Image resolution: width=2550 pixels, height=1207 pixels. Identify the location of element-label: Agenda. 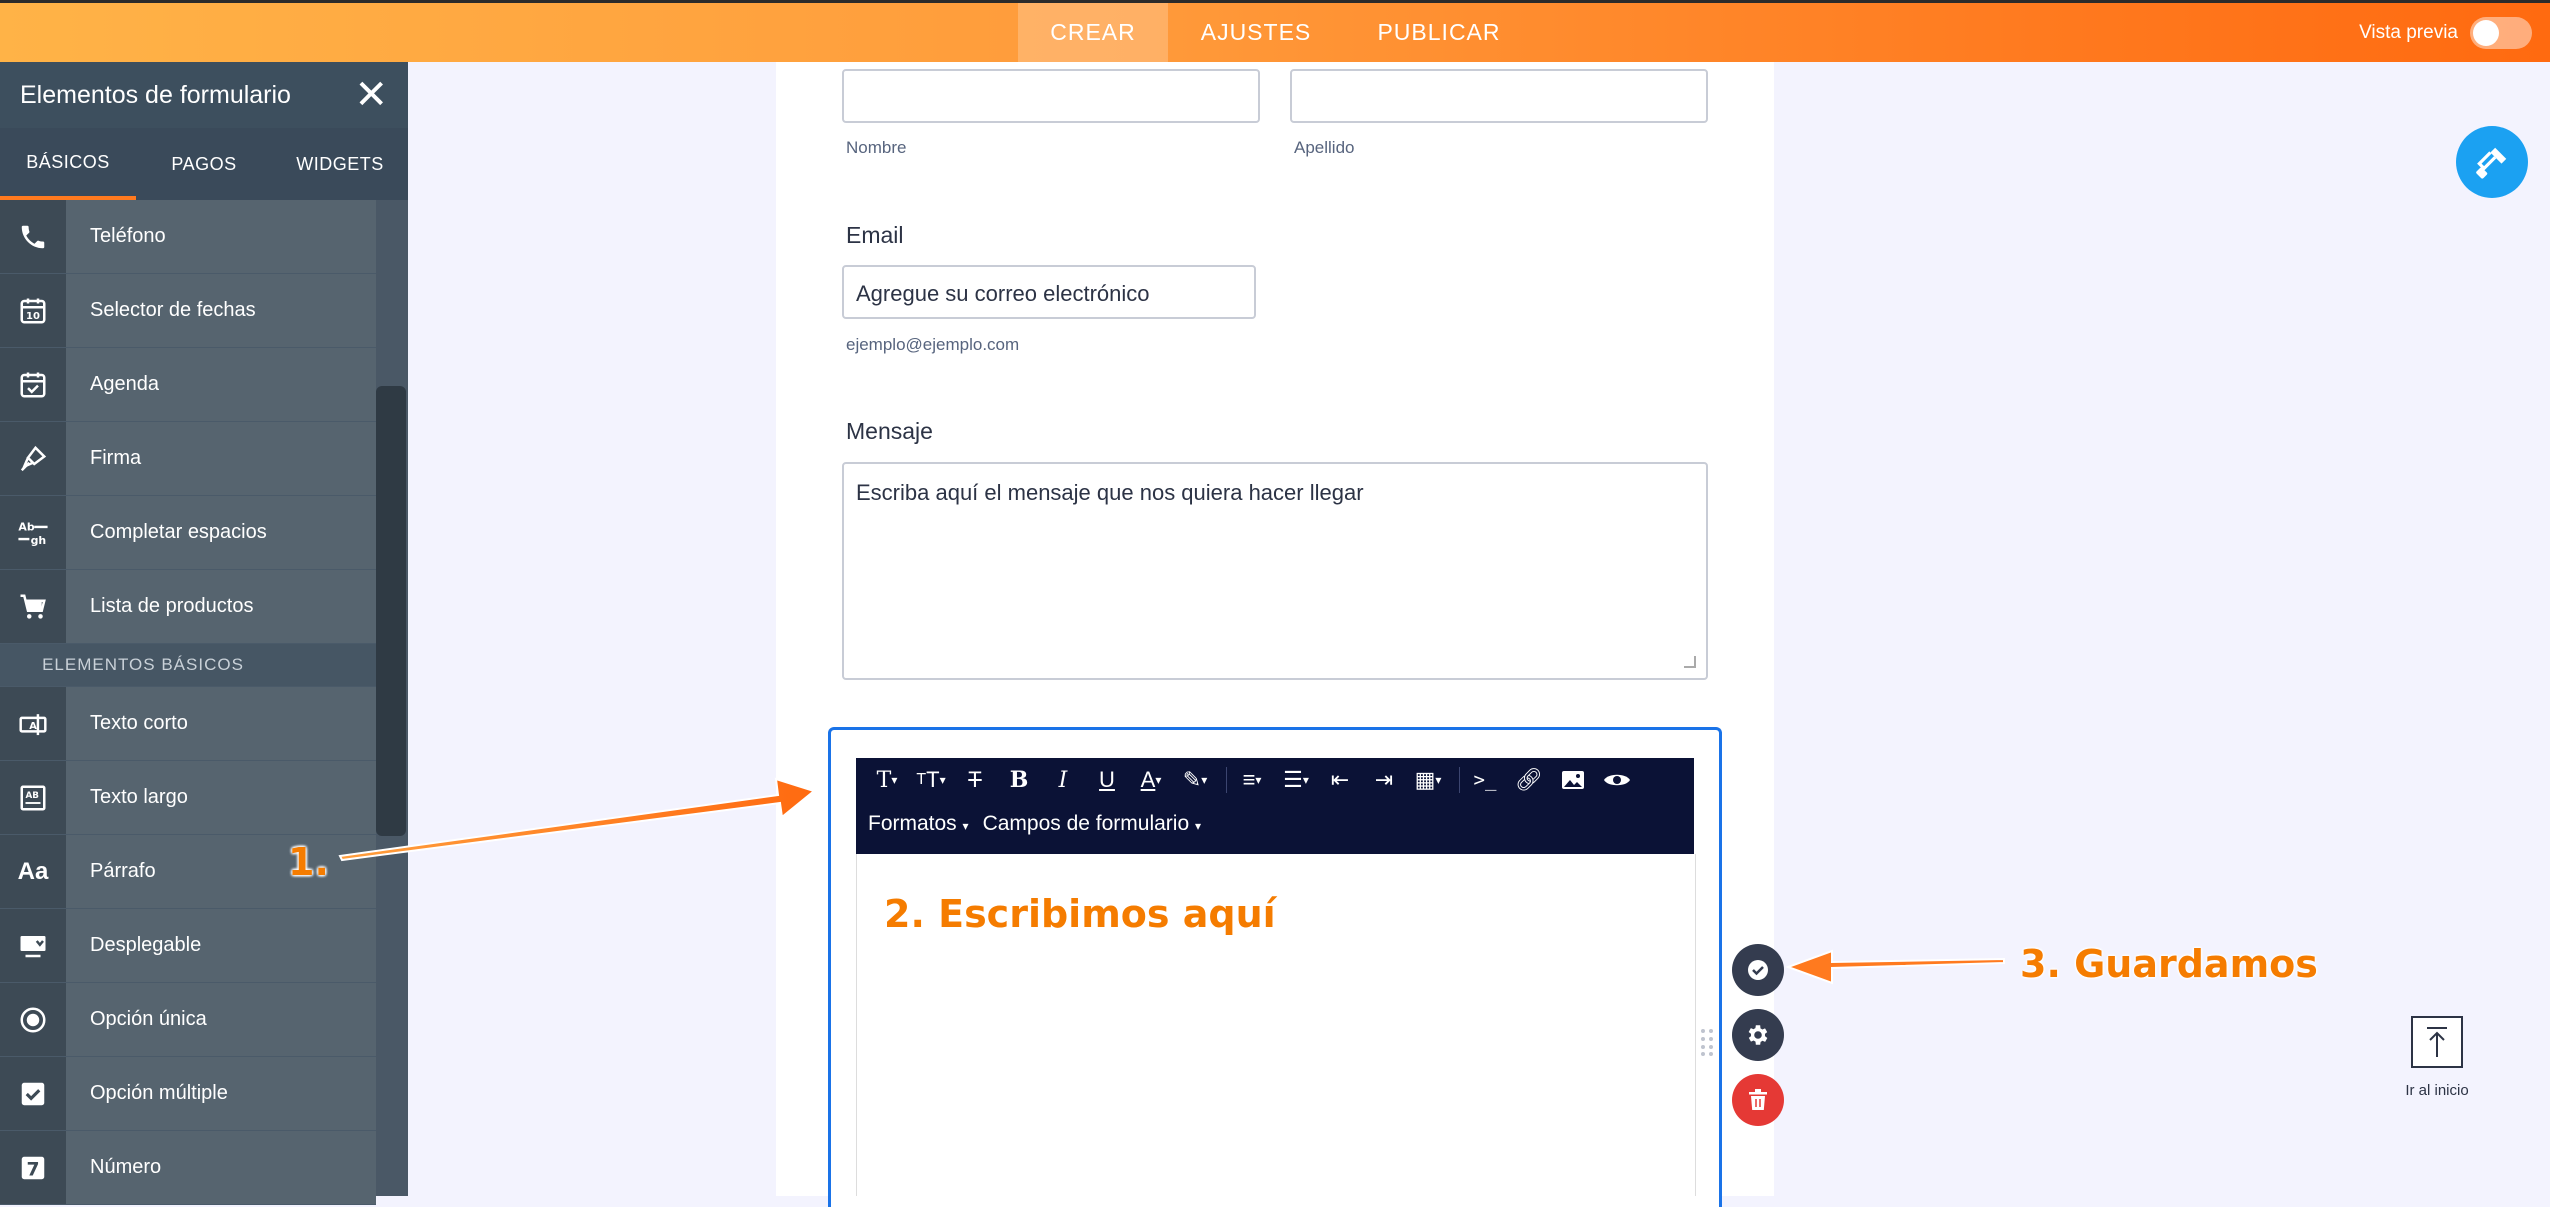
(124, 384).